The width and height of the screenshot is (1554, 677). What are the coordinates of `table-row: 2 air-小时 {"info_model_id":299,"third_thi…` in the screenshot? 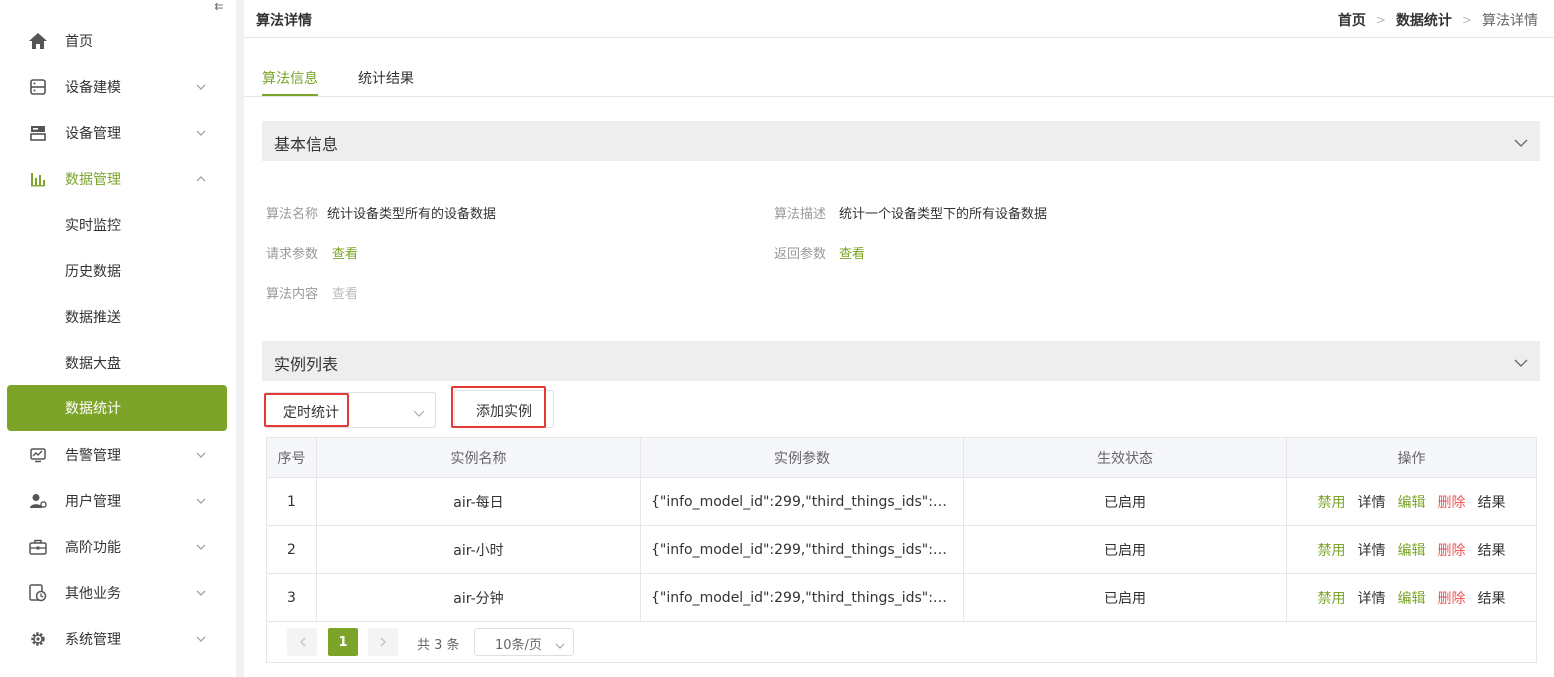 It's located at (901, 550).